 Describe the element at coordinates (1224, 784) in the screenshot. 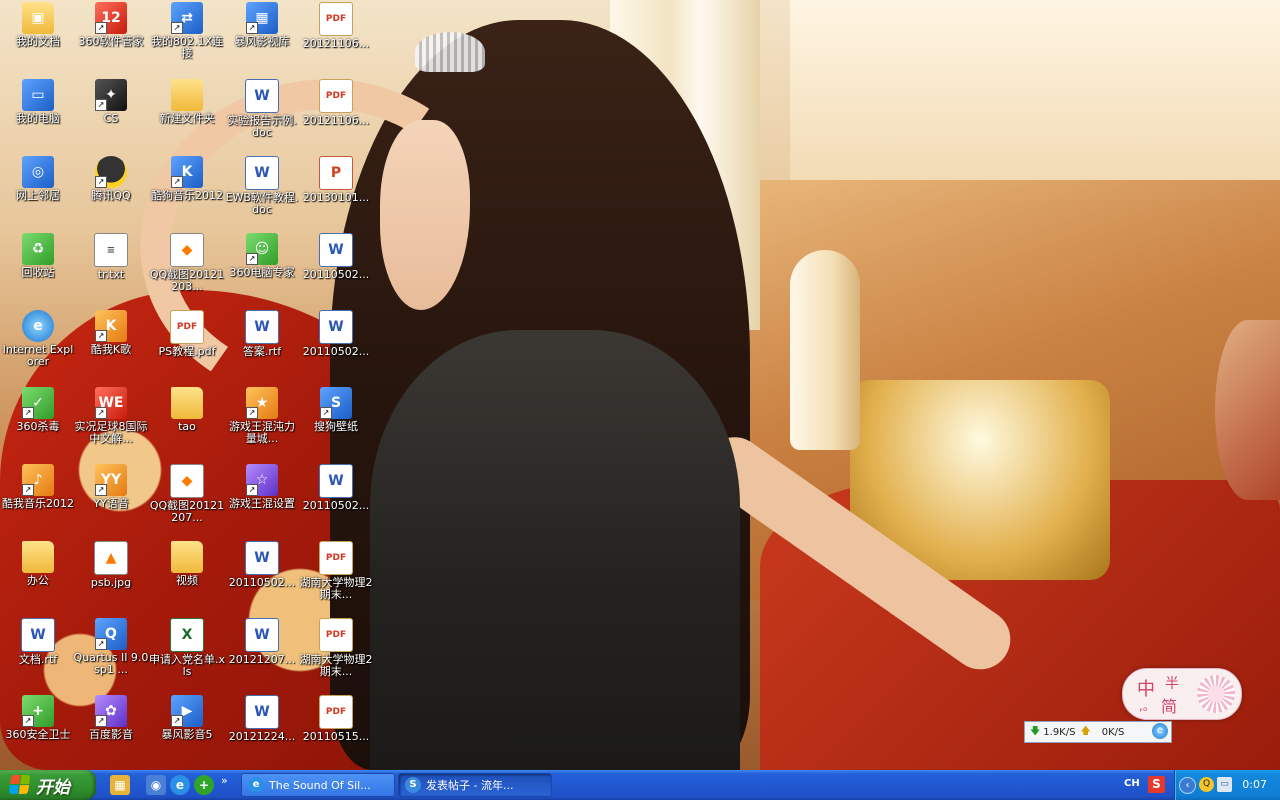

I see `network-tray-icon: ▭` at that location.